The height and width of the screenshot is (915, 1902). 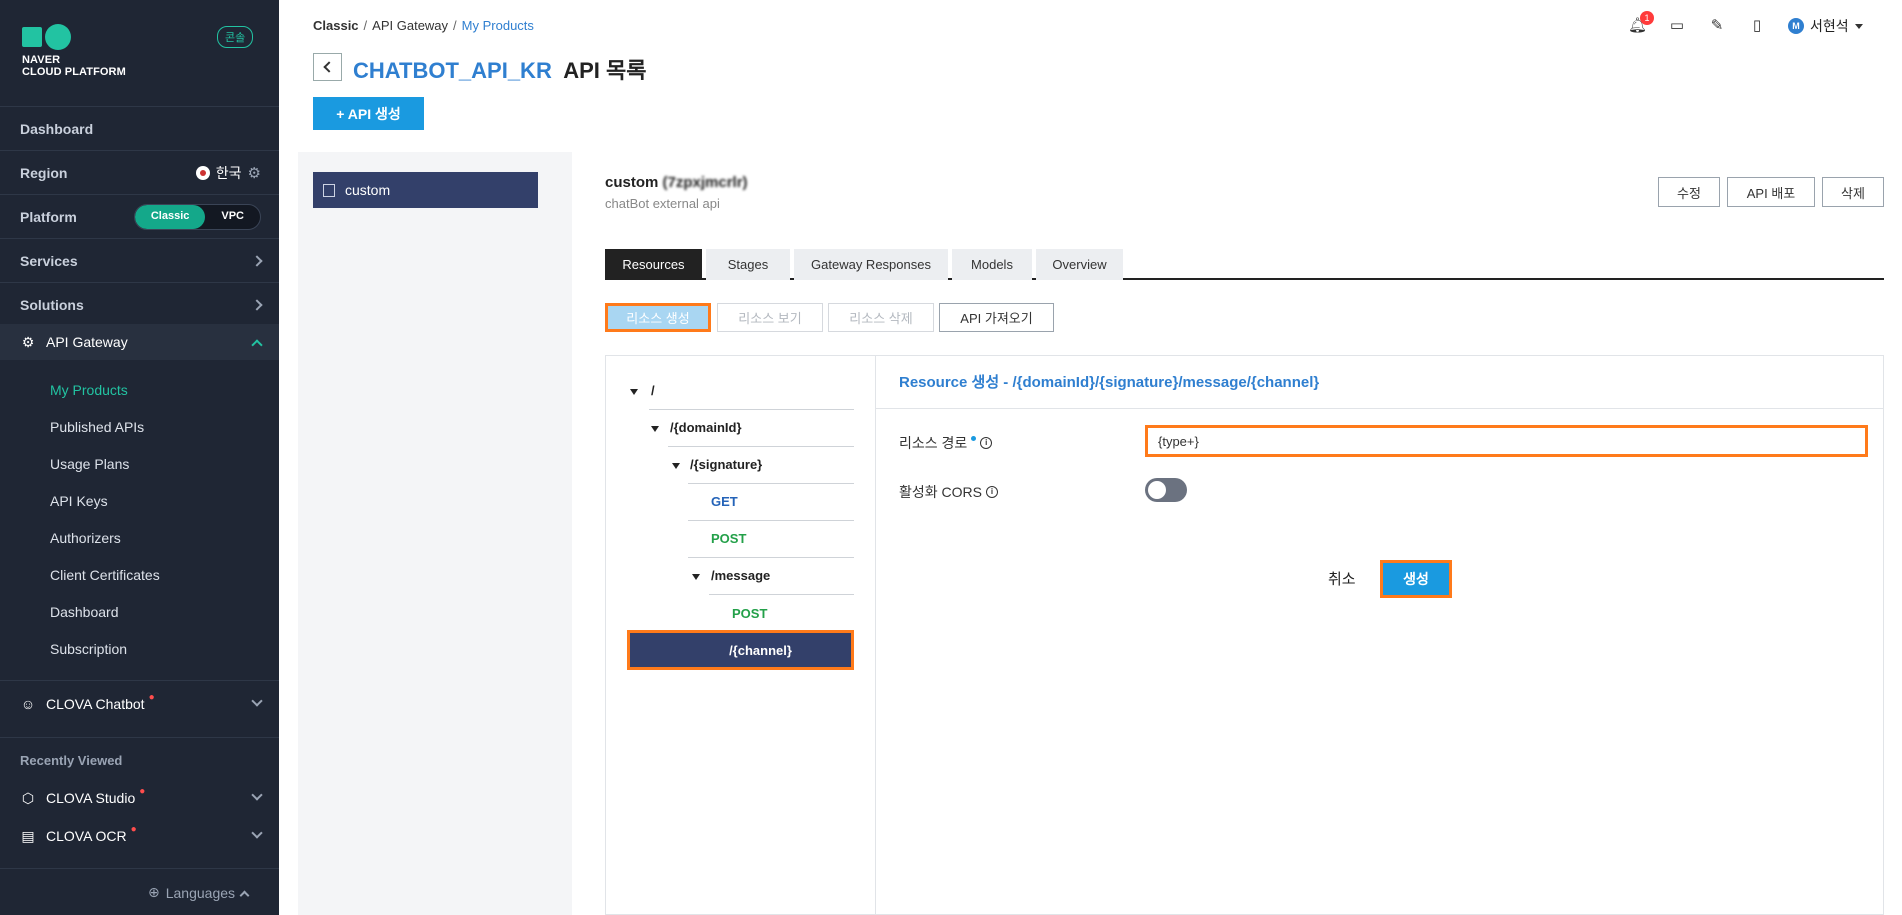 What do you see at coordinates (749, 613) in the screenshot?
I see `tree-node-message-post: POST` at bounding box center [749, 613].